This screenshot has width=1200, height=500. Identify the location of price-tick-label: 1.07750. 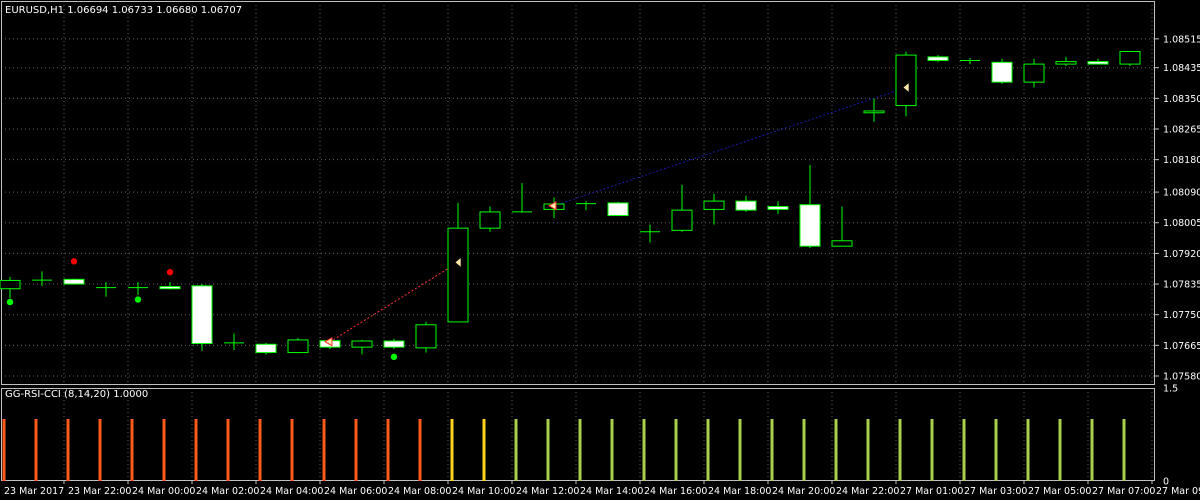
(1181, 315).